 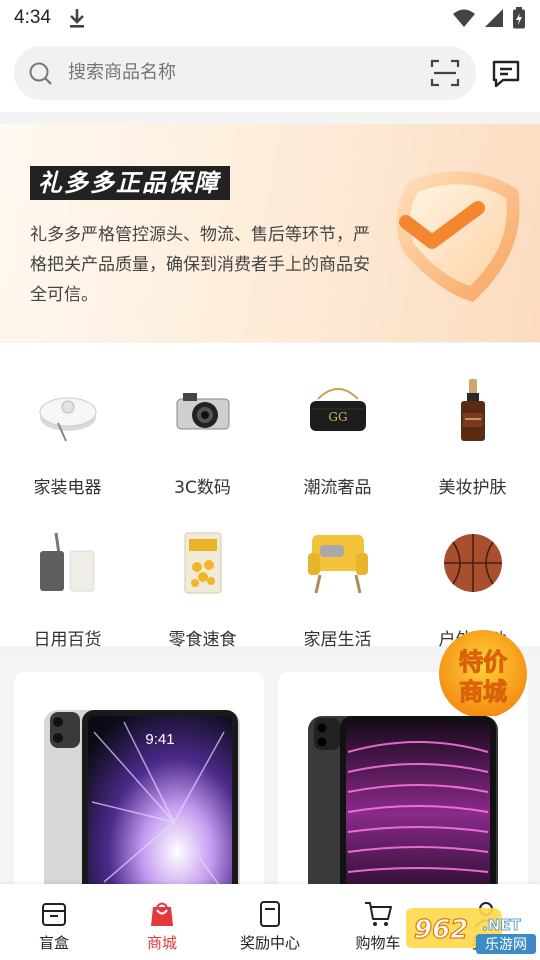 I want to click on category-label: 潮流奢品, so click(x=337, y=488).